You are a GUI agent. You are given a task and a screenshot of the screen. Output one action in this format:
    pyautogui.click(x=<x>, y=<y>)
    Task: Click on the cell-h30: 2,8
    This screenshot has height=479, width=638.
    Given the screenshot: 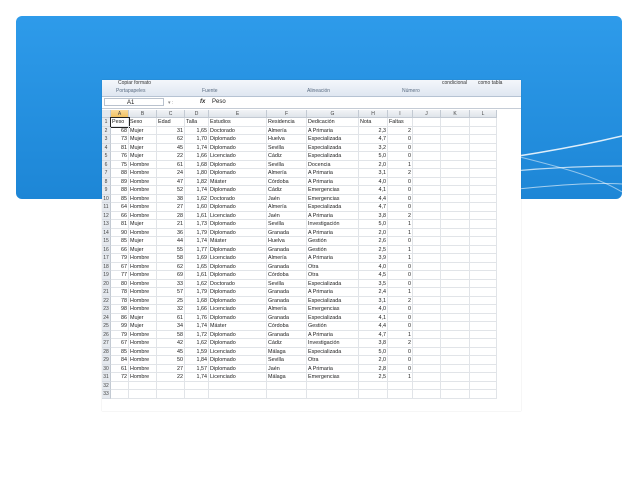 What is the action you would take?
    pyautogui.click(x=373, y=368)
    